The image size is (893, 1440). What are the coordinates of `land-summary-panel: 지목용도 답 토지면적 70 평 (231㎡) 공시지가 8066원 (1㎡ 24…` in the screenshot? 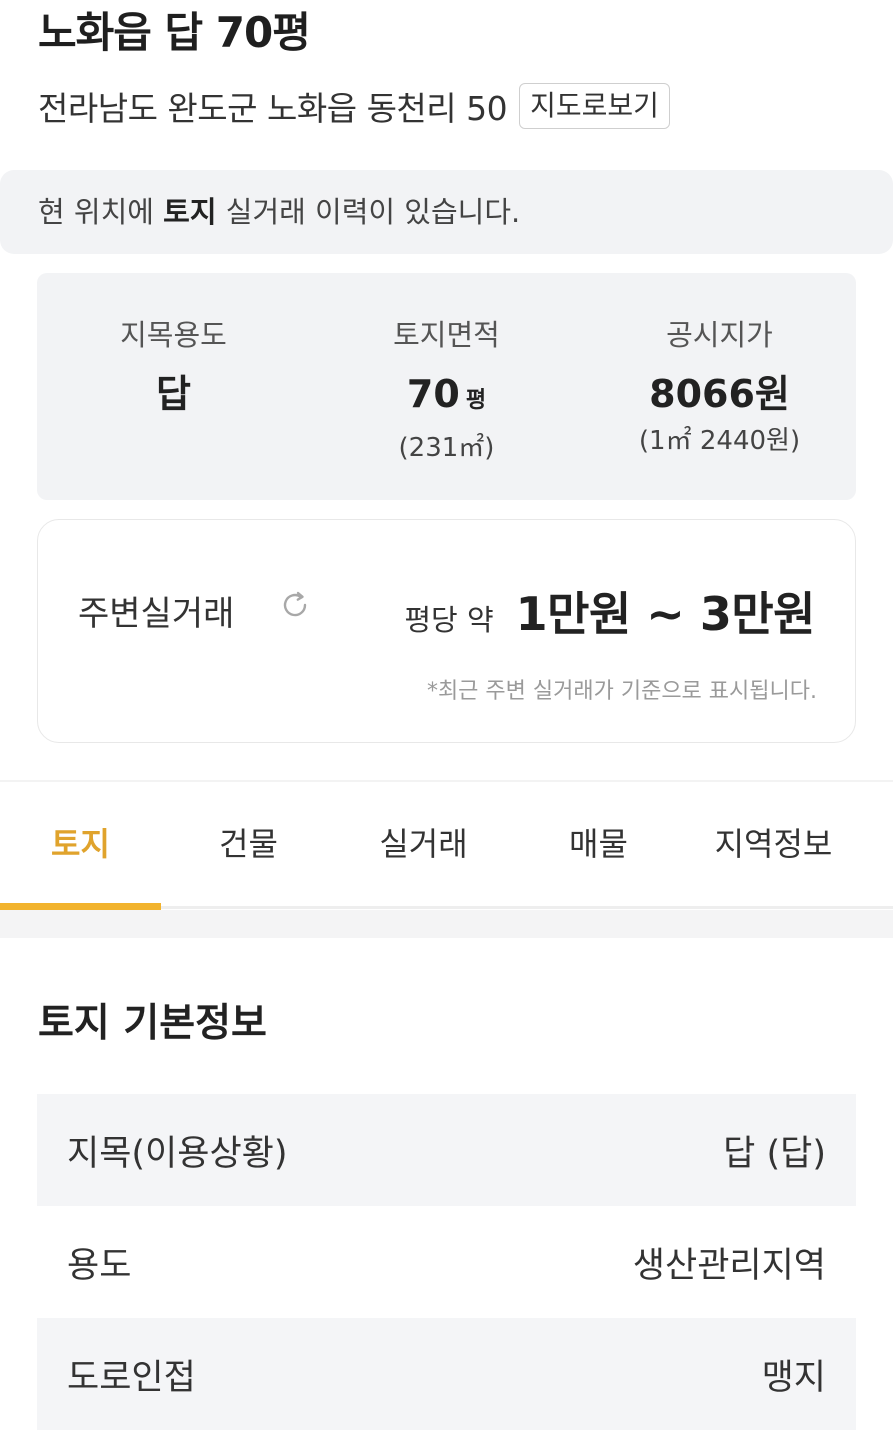 It's located at (446, 386).